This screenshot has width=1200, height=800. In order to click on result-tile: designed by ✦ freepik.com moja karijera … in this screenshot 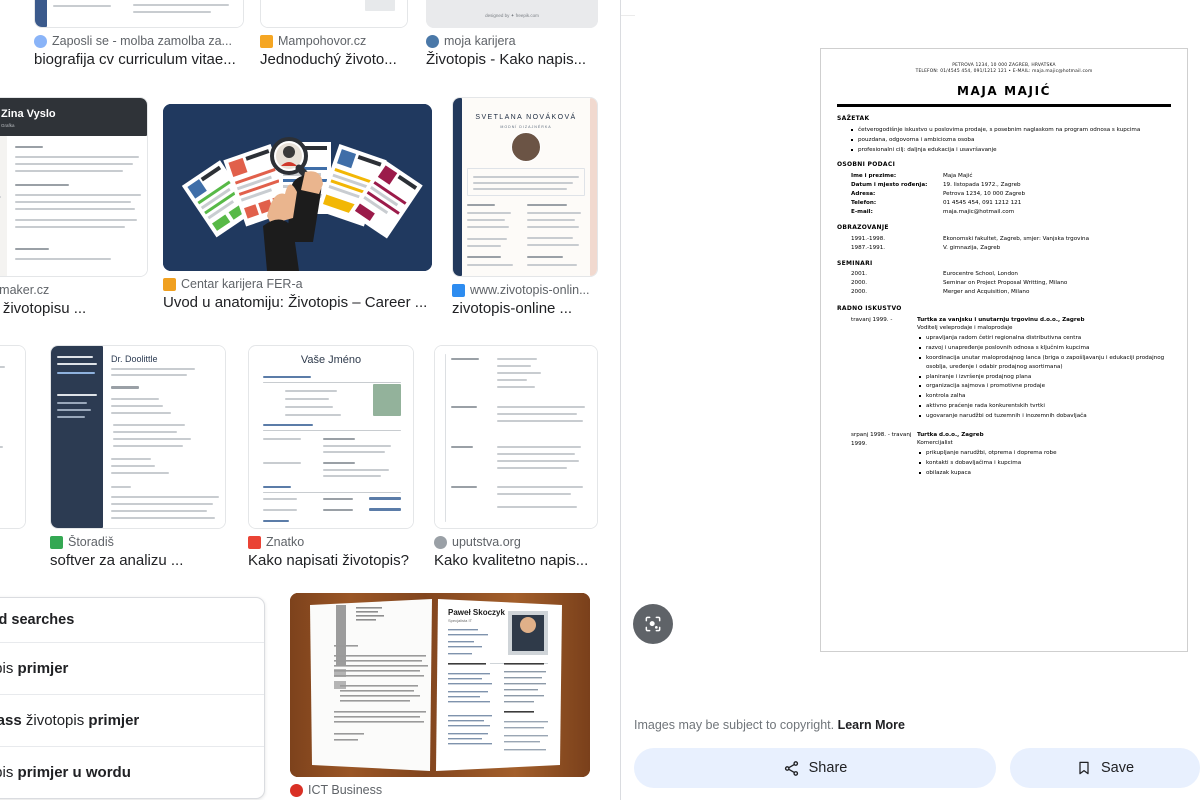, I will do `click(512, 35)`.